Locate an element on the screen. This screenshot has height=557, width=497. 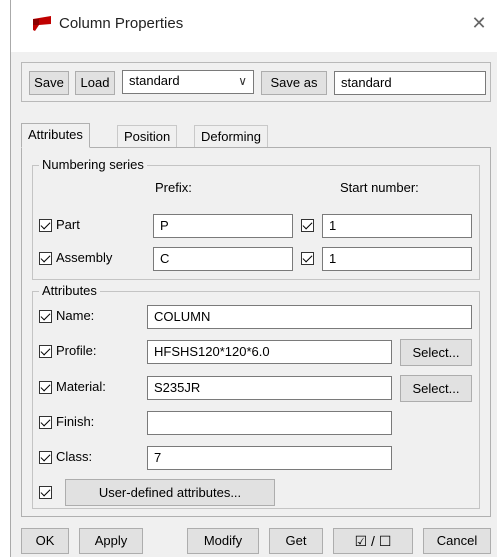
name-label: Name: is located at coordinates (75, 315).